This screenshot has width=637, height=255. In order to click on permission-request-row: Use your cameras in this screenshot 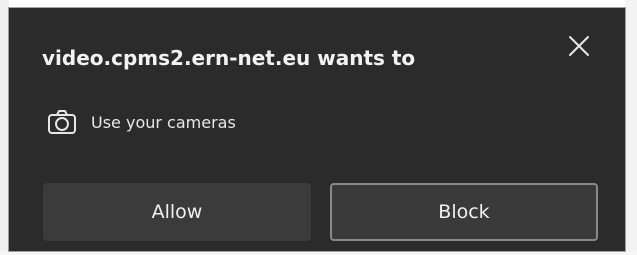, I will do `click(141, 122)`.